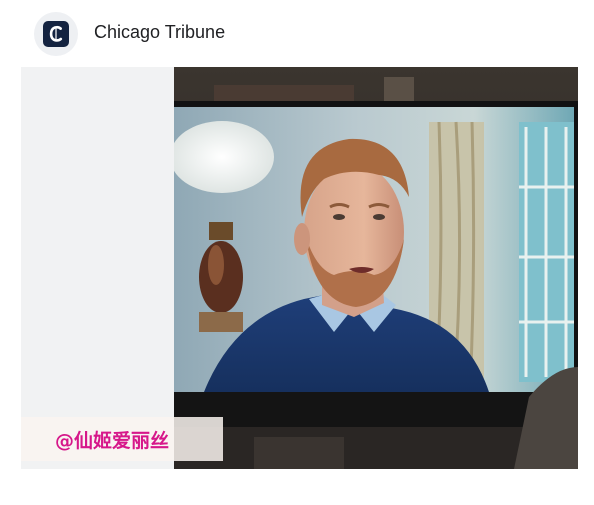 The height and width of the screenshot is (505, 594). I want to click on publisher-logo, so click(56, 34).